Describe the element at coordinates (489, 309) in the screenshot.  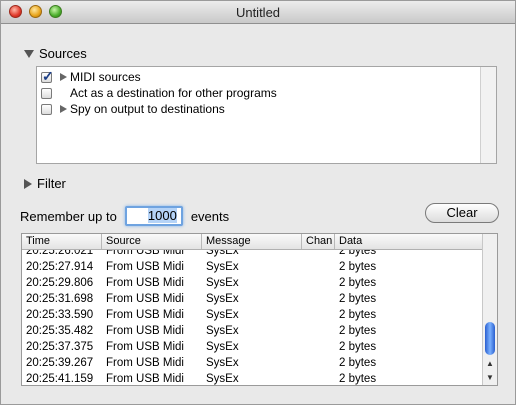
I see `table-scrollbar: ▲ ▼` at that location.